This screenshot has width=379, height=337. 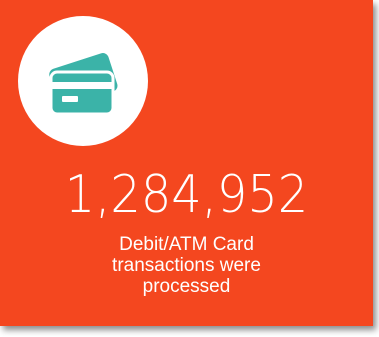 What do you see at coordinates (186, 195) in the screenshot?
I see `transaction-count: 1,284,952` at bounding box center [186, 195].